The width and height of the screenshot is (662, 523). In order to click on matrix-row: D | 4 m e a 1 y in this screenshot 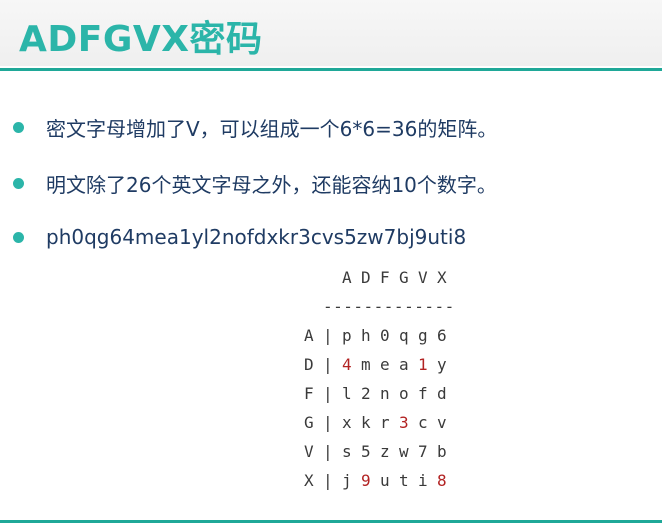, I will do `click(380, 364)`.